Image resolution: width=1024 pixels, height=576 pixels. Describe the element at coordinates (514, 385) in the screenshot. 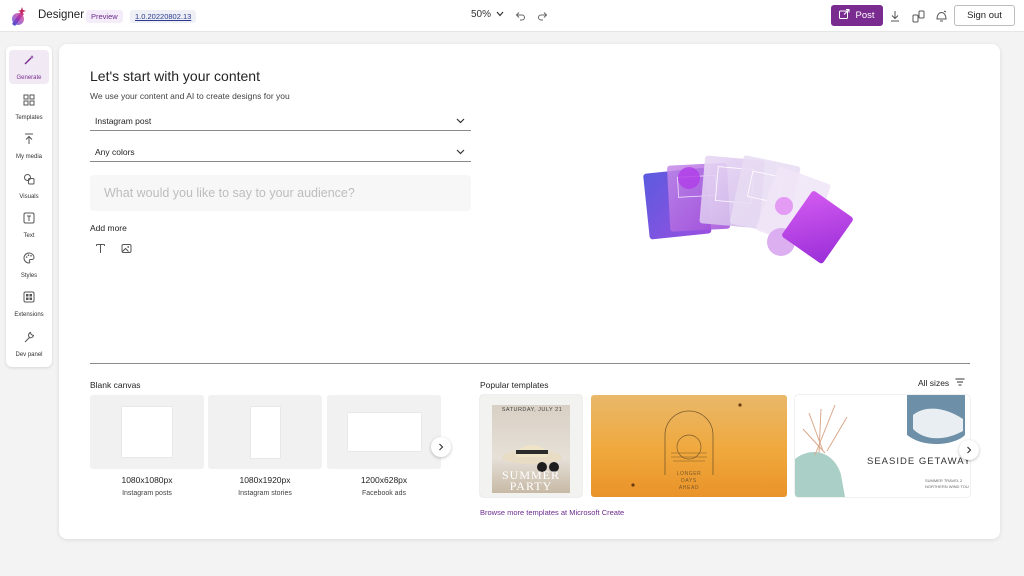

I see `popular-templates-title: Popular templates` at that location.